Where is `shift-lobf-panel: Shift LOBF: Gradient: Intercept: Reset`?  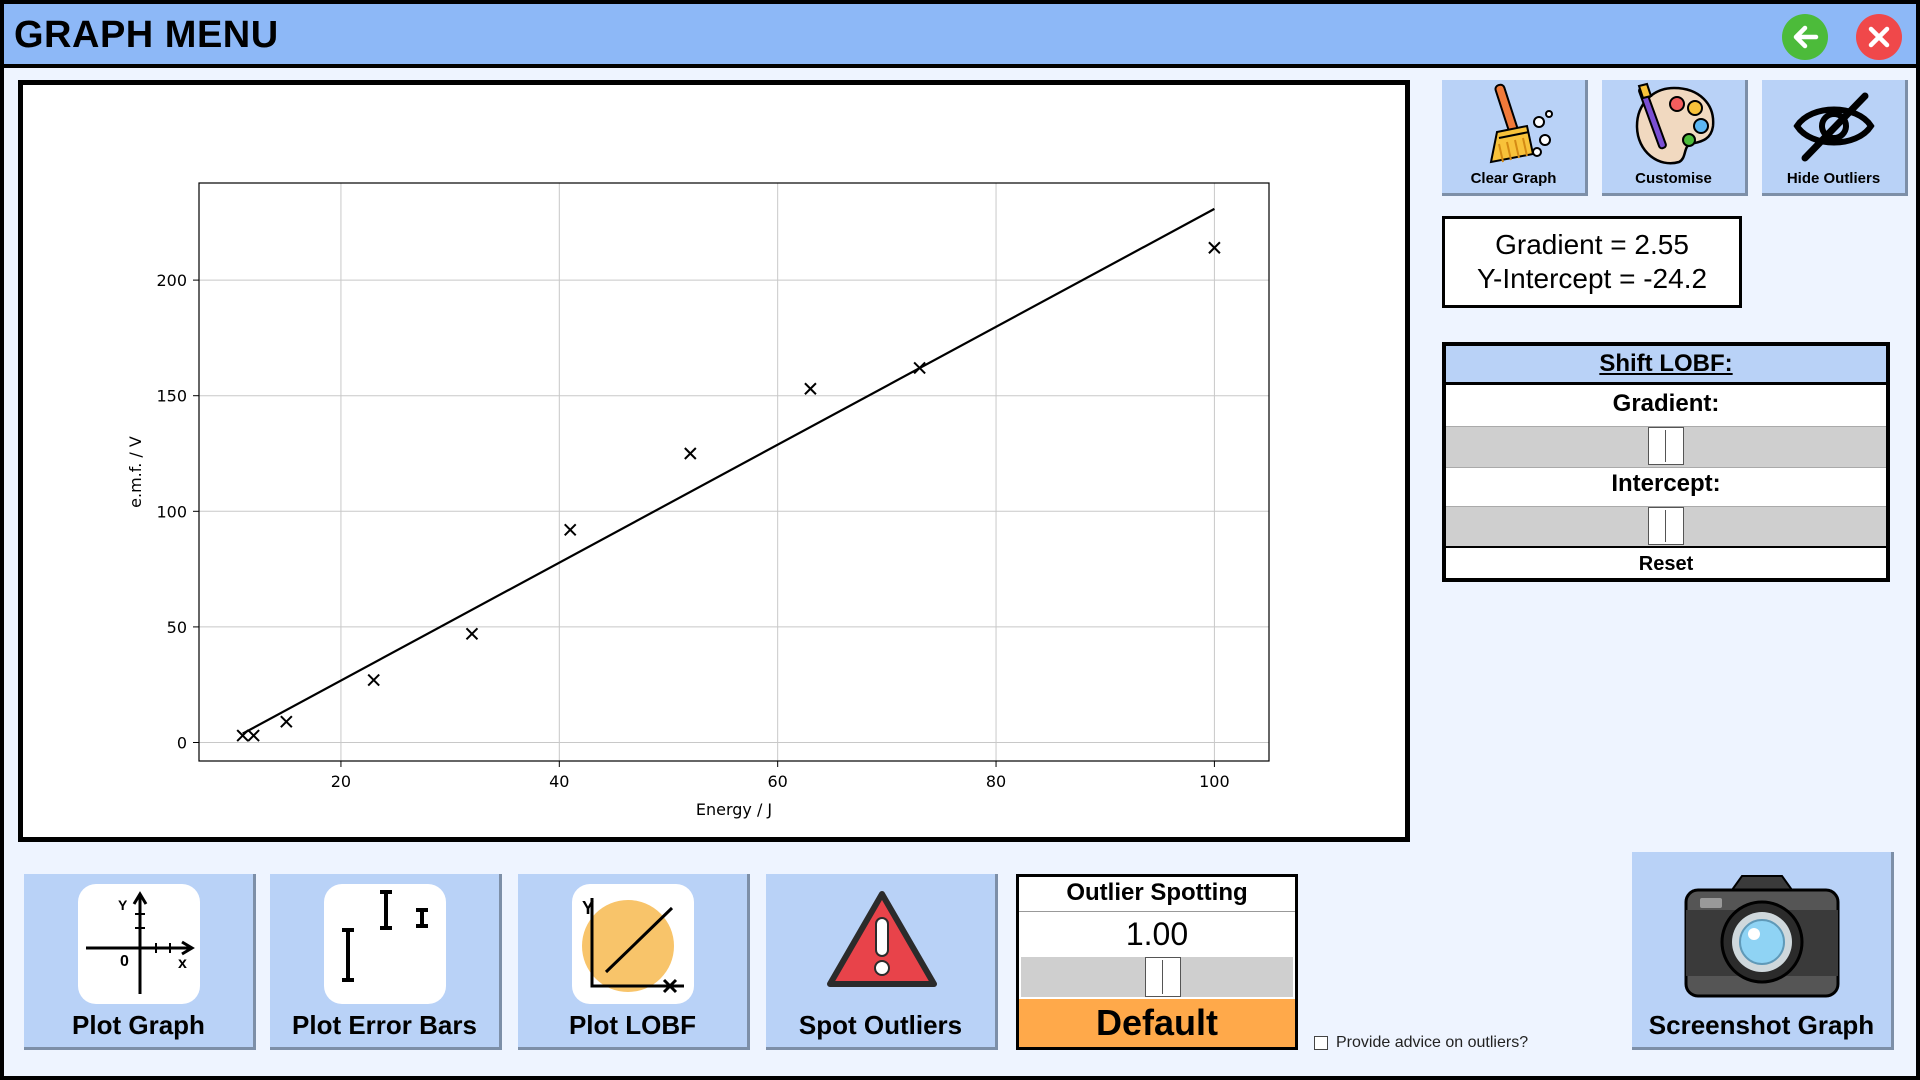
shift-lobf-panel: Shift LOBF: Gradient: Intercept: Reset is located at coordinates (1666, 462).